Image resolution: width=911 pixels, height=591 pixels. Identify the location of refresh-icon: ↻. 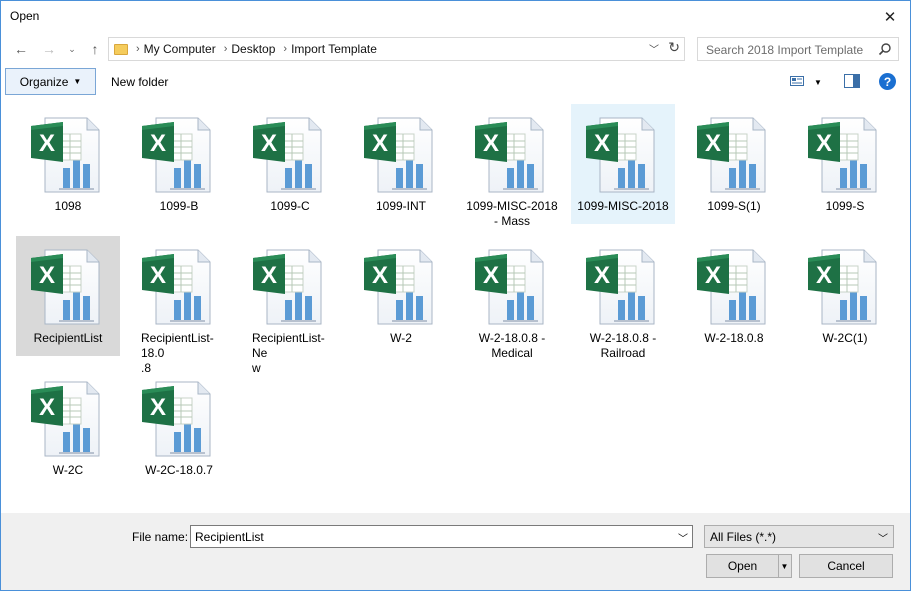
(674, 47).